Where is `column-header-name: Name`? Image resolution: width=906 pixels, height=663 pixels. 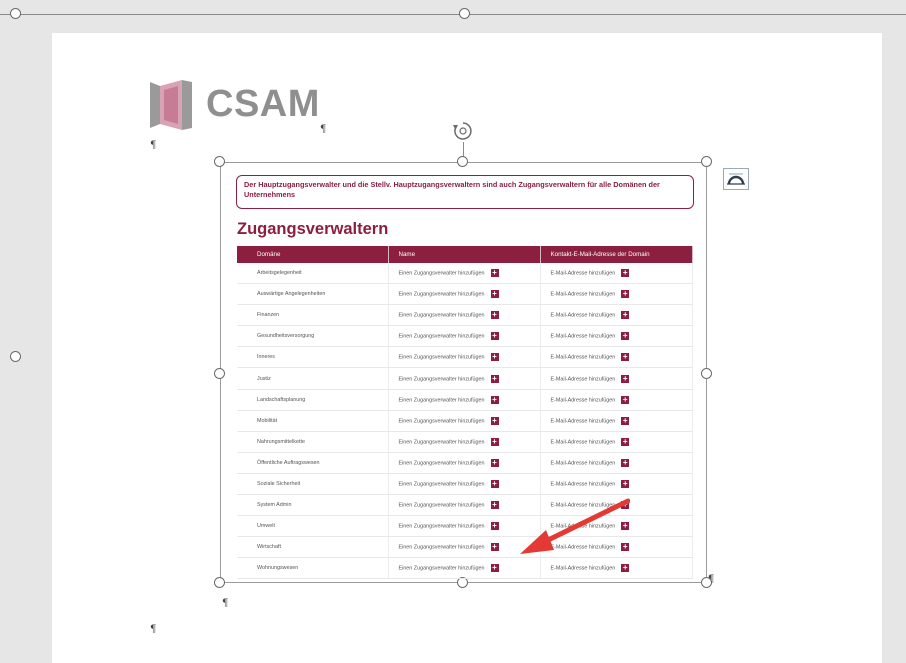
column-header-name: Name is located at coordinates (464, 254).